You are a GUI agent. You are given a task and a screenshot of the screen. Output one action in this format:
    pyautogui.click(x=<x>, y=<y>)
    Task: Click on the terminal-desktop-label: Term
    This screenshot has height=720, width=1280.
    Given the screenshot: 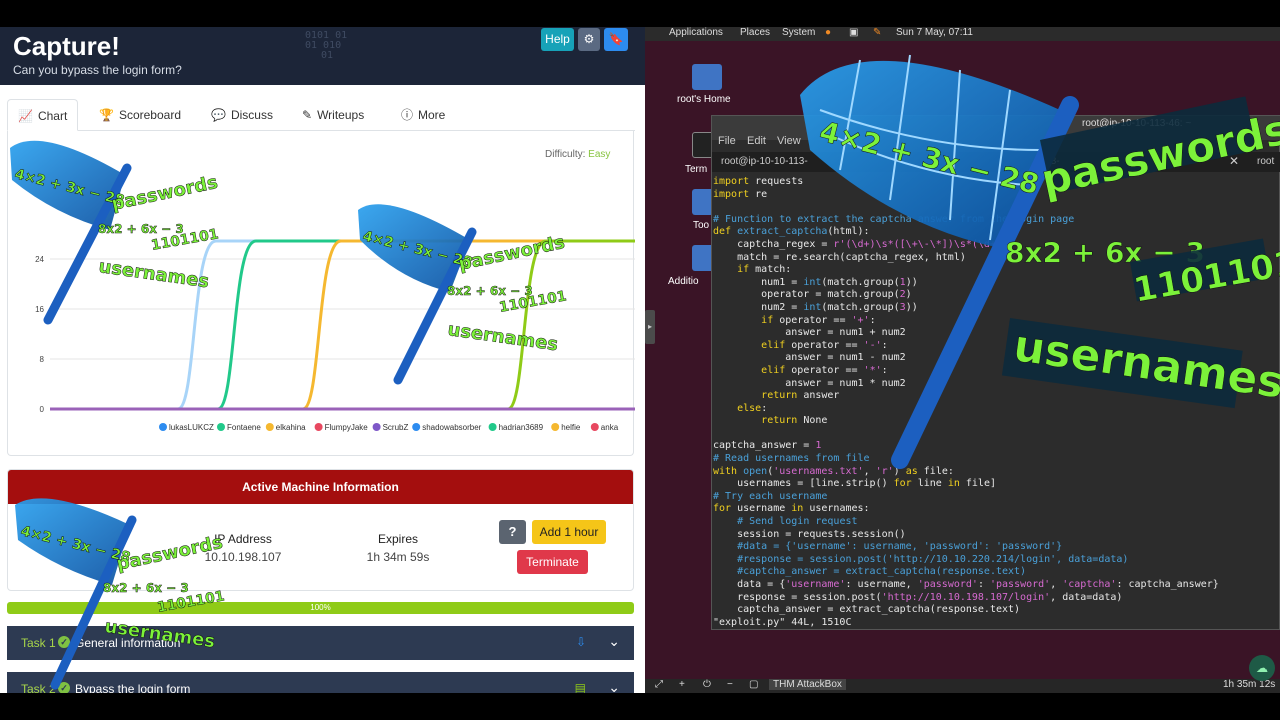 What is the action you would take?
    pyautogui.click(x=696, y=169)
    